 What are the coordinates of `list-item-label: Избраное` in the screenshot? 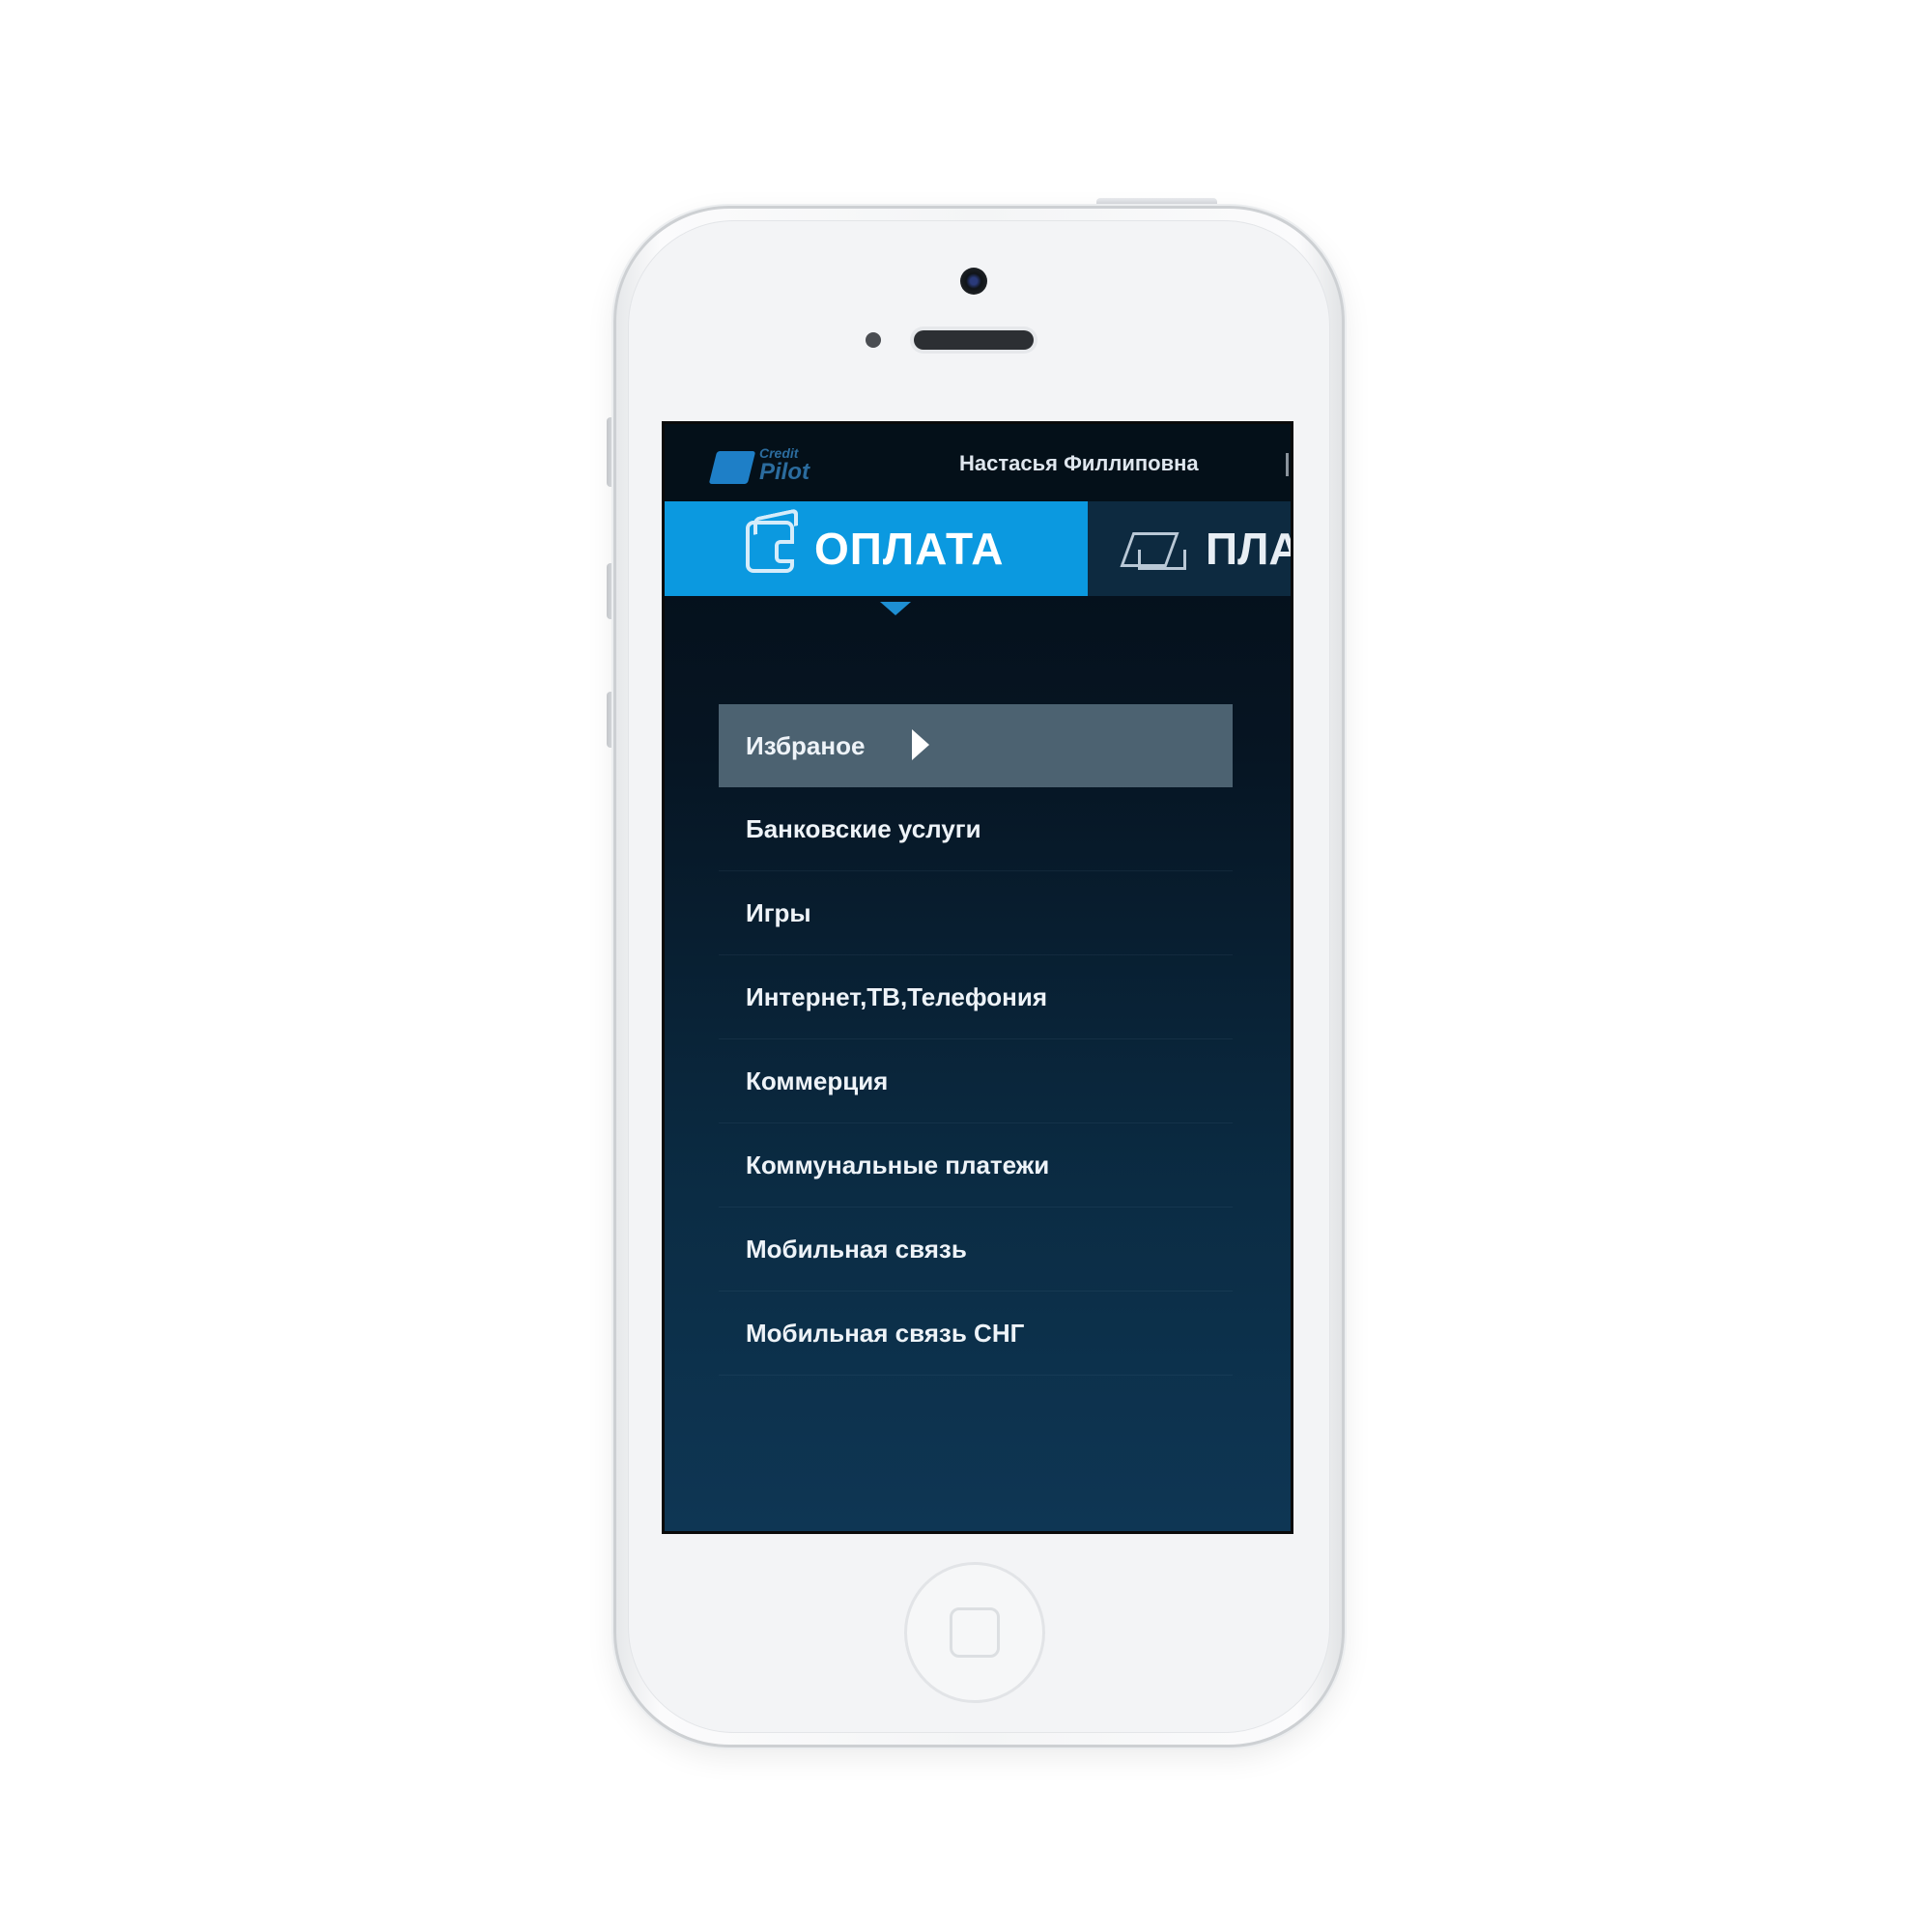 It's located at (806, 745).